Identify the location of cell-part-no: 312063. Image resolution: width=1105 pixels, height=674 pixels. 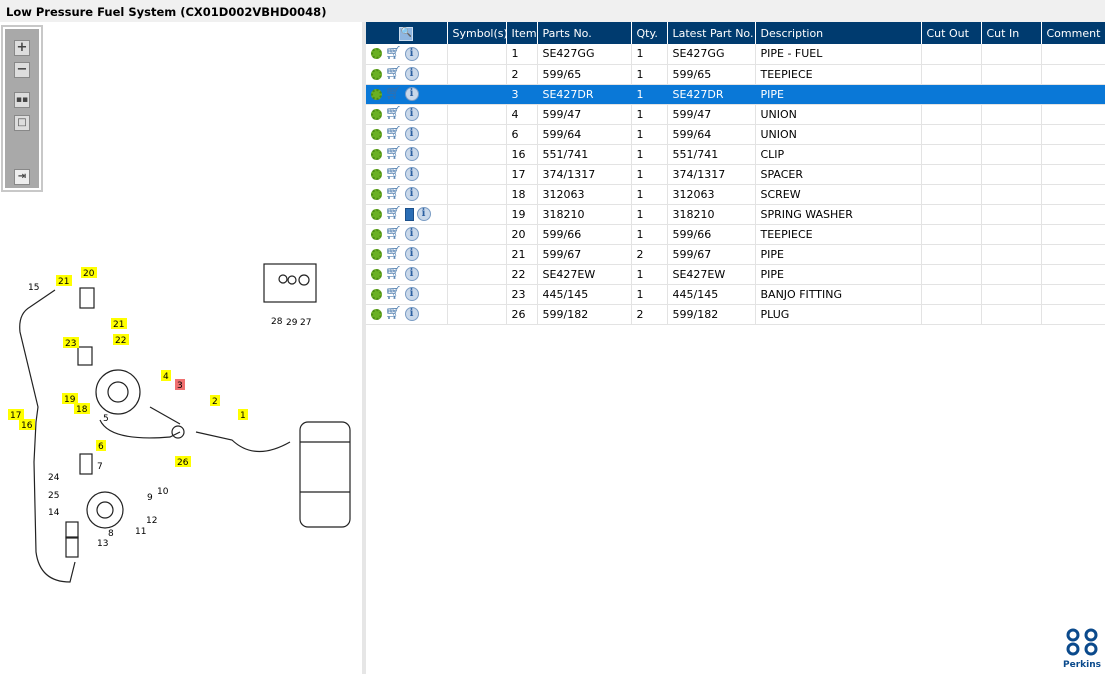
(584, 194).